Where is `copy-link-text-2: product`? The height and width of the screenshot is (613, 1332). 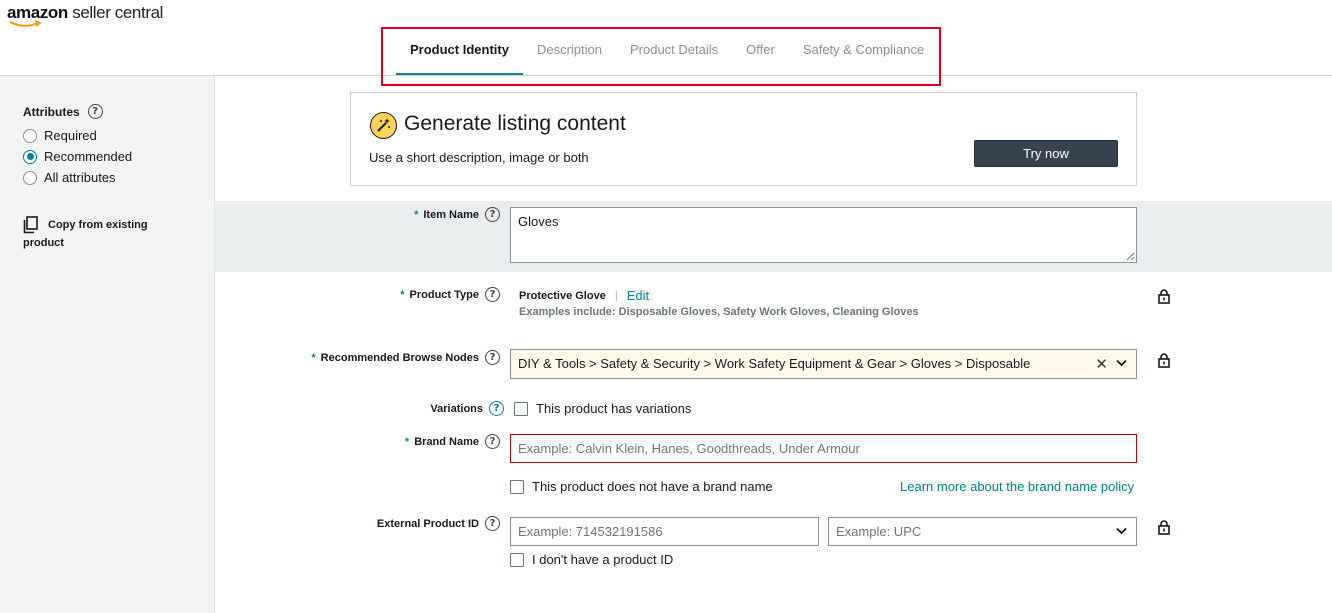
copy-link-text-2: product is located at coordinates (43, 243).